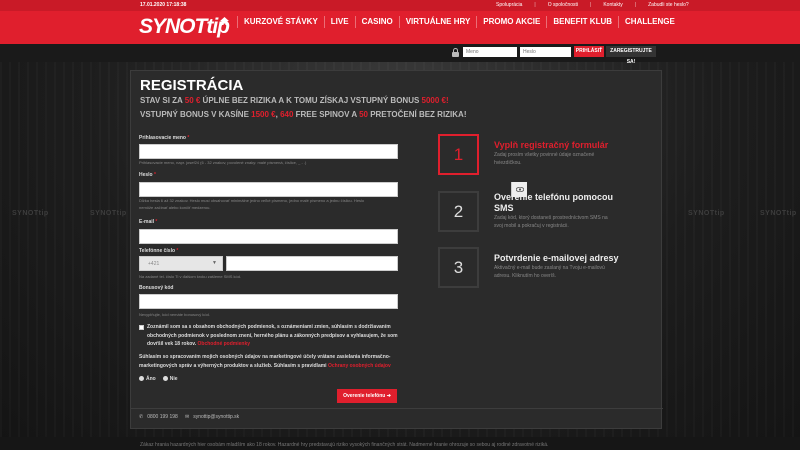 This screenshot has height=450, width=800. Describe the element at coordinates (519, 189) in the screenshot. I see `show-password-icon` at that location.